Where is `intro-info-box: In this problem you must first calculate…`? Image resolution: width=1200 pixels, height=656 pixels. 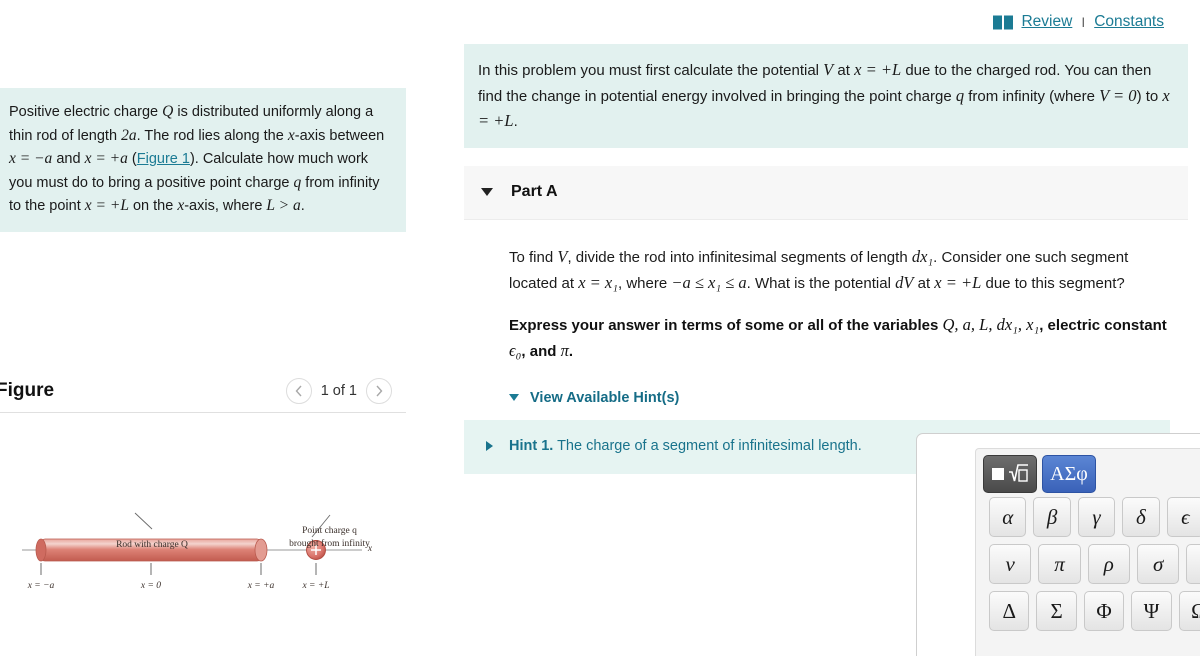
intro-info-box: In this problem you must first calculate… is located at coordinates (826, 96).